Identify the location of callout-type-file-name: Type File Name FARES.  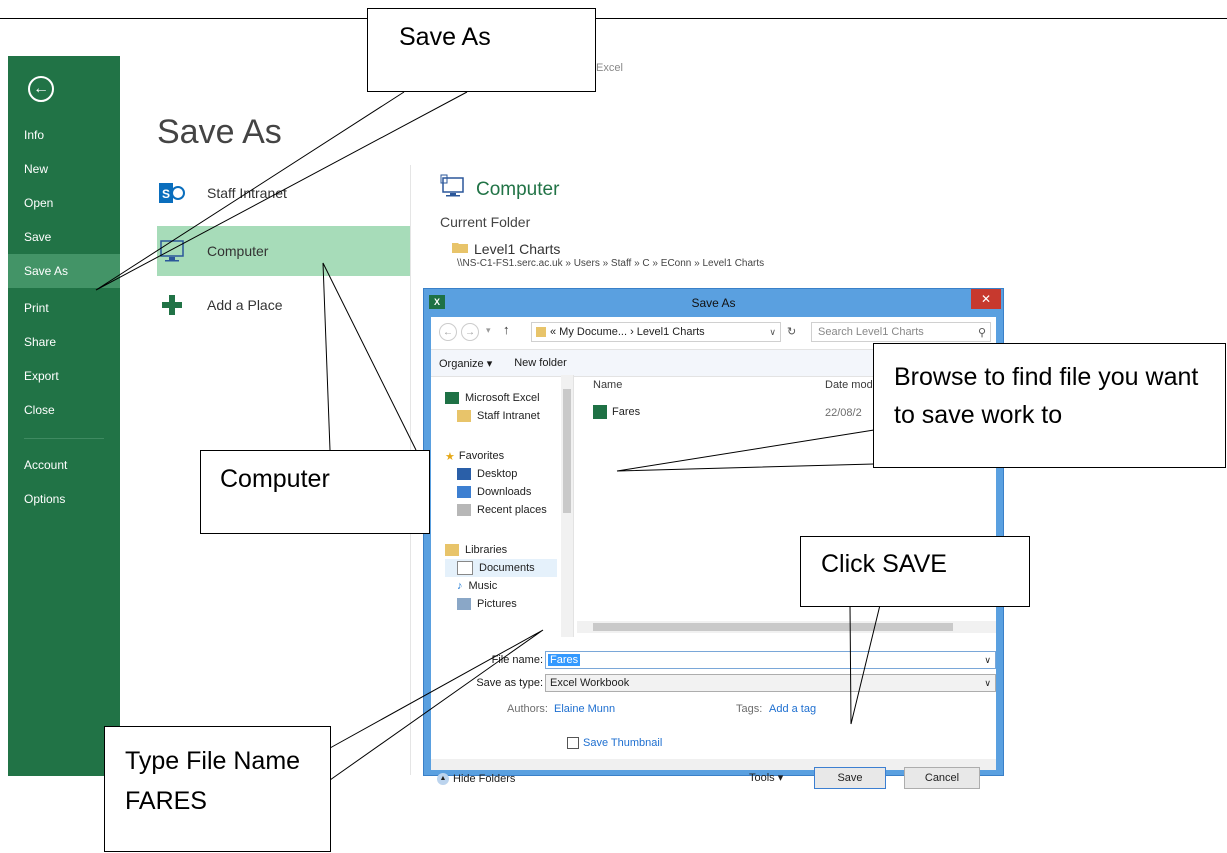
(217, 789).